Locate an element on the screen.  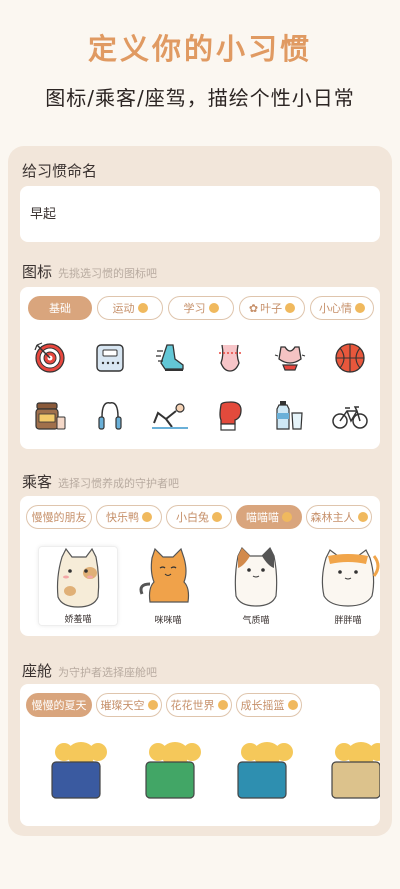
icon-section-hint: 先挑选习惯的图标吧 is located at coordinates (108, 273).